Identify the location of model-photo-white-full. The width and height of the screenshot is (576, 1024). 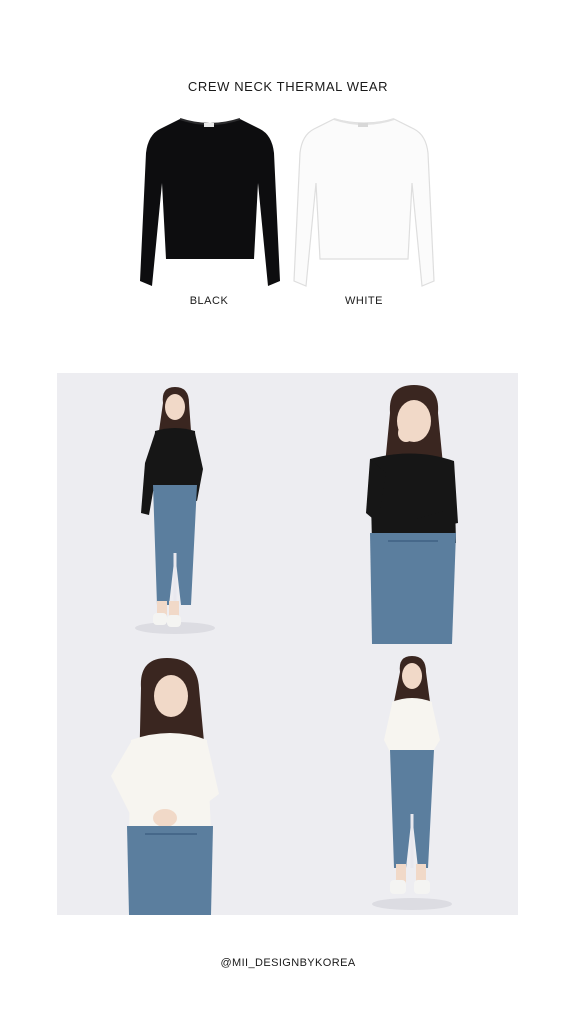
(403, 779).